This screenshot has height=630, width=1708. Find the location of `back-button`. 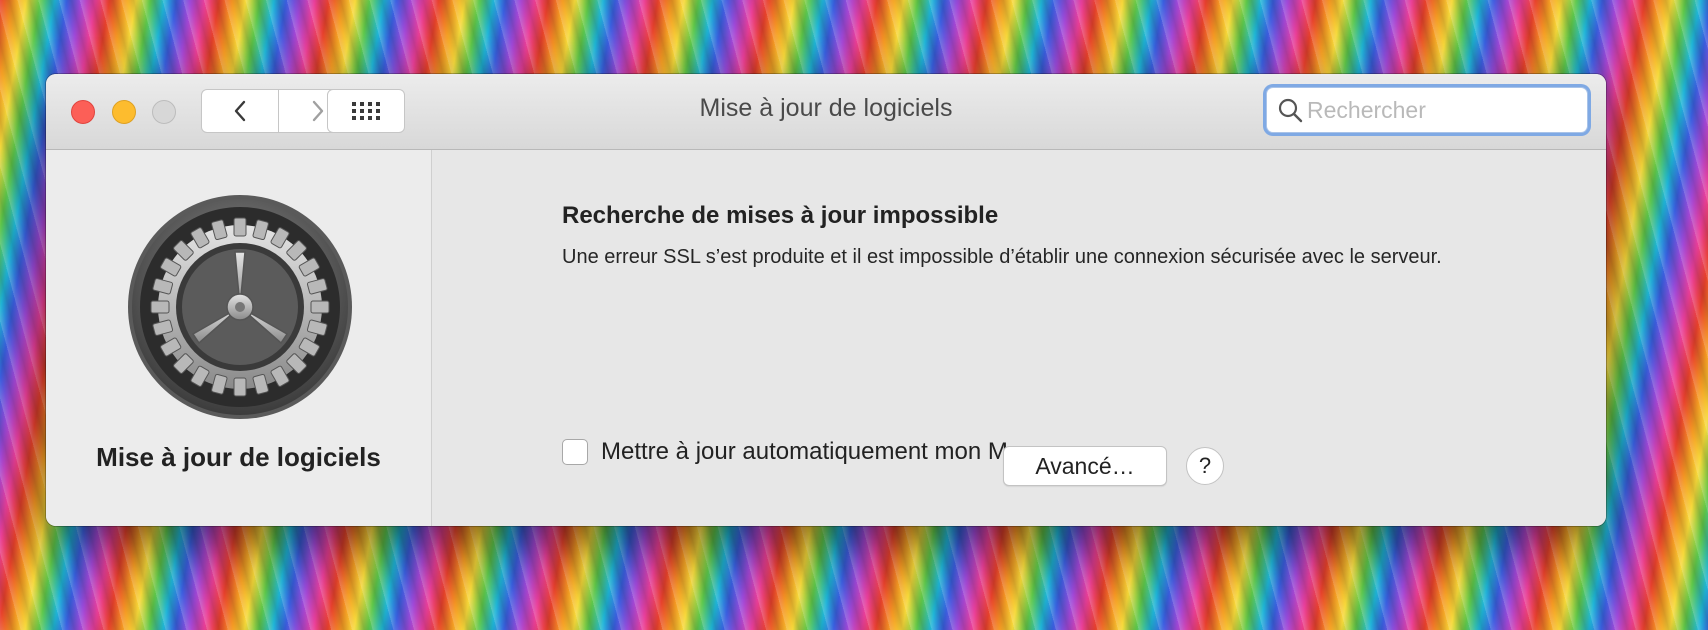

back-button is located at coordinates (240, 111).